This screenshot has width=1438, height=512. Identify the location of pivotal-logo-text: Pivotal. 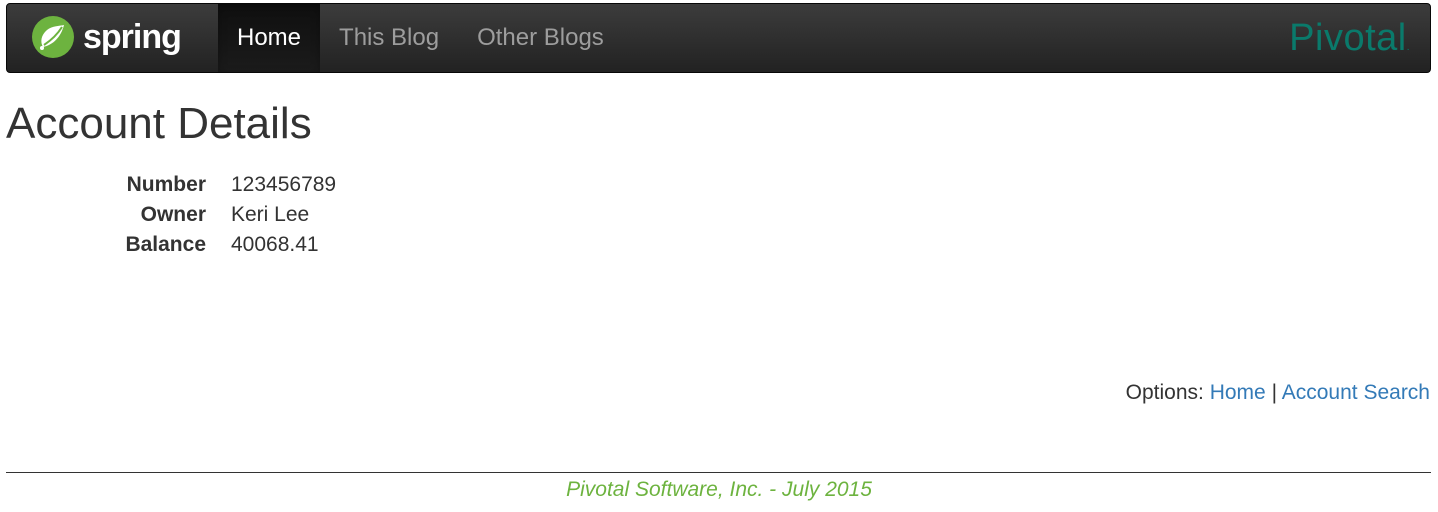
(1348, 38).